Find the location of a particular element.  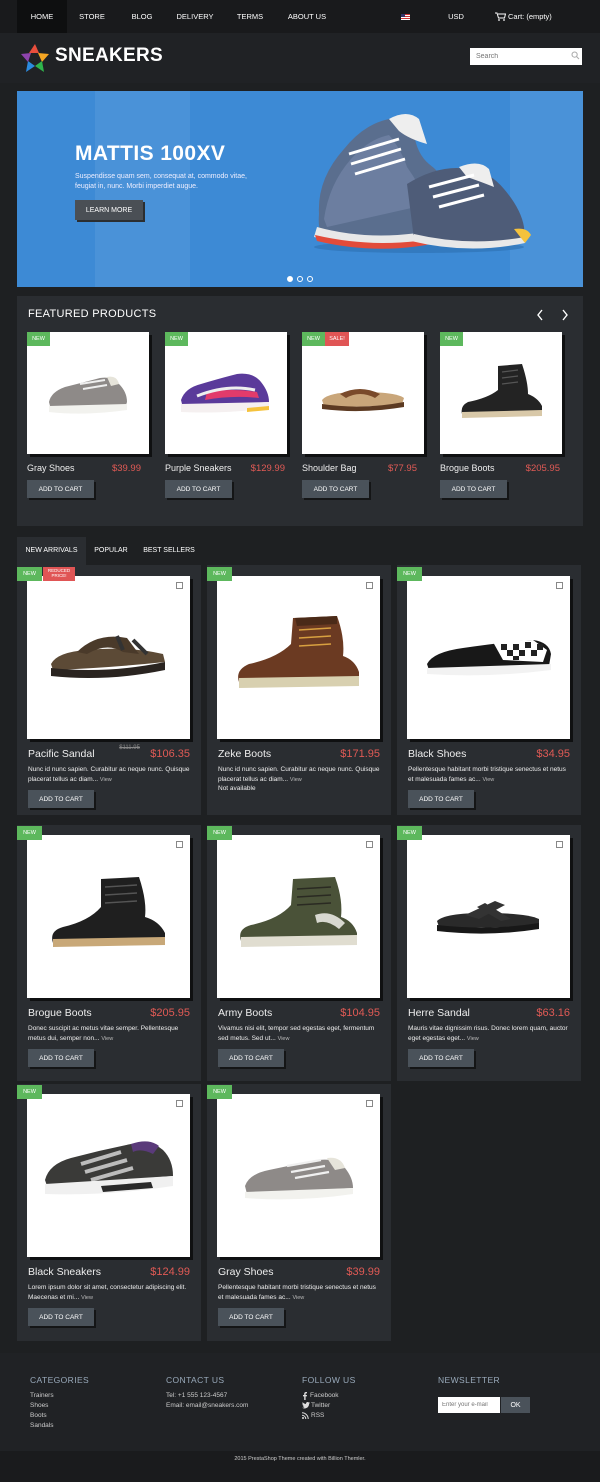

black-sneaker-image is located at coordinates (109, 1168).